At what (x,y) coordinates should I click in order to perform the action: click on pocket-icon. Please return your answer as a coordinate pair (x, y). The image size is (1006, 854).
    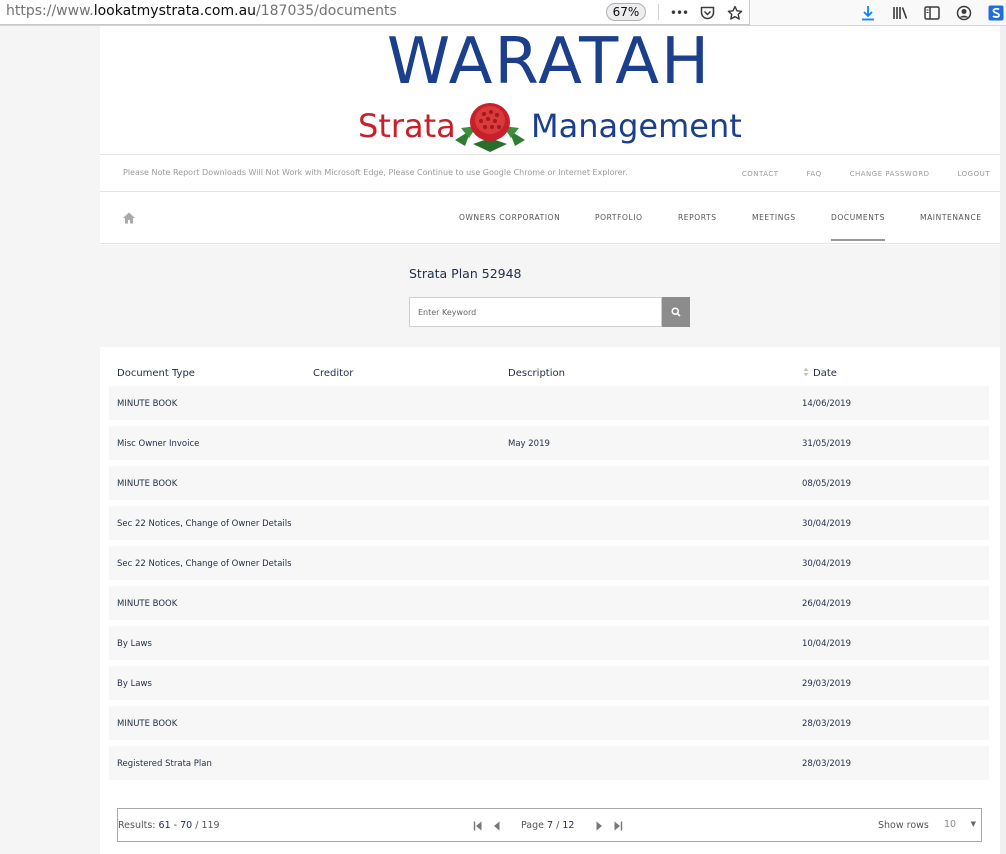
    Looking at the image, I should click on (707, 13).